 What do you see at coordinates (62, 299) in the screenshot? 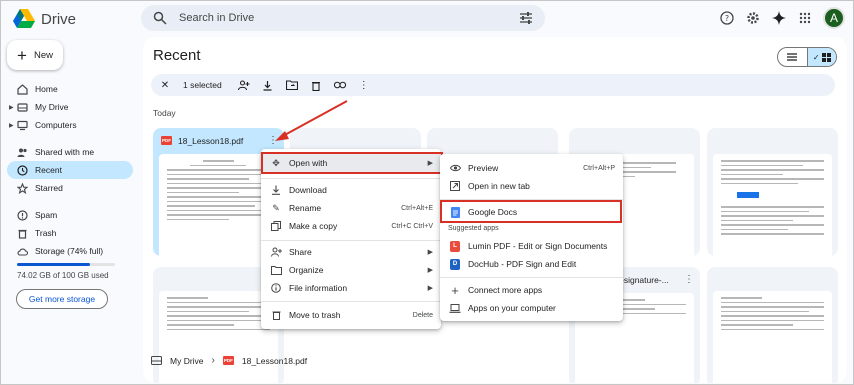
I see `get-more-storage-button: Get more storage` at bounding box center [62, 299].